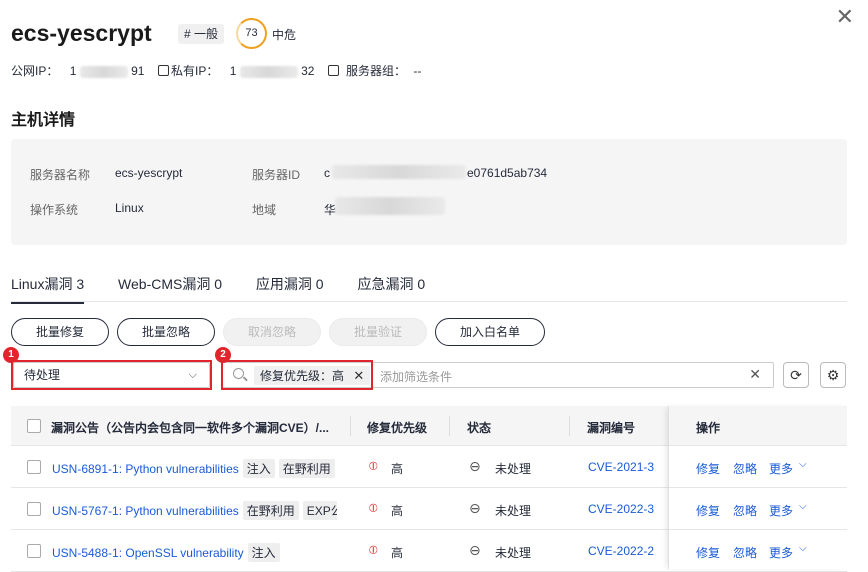  What do you see at coordinates (833, 375) in the screenshot?
I see `settings-gear-icon: ⚙` at bounding box center [833, 375].